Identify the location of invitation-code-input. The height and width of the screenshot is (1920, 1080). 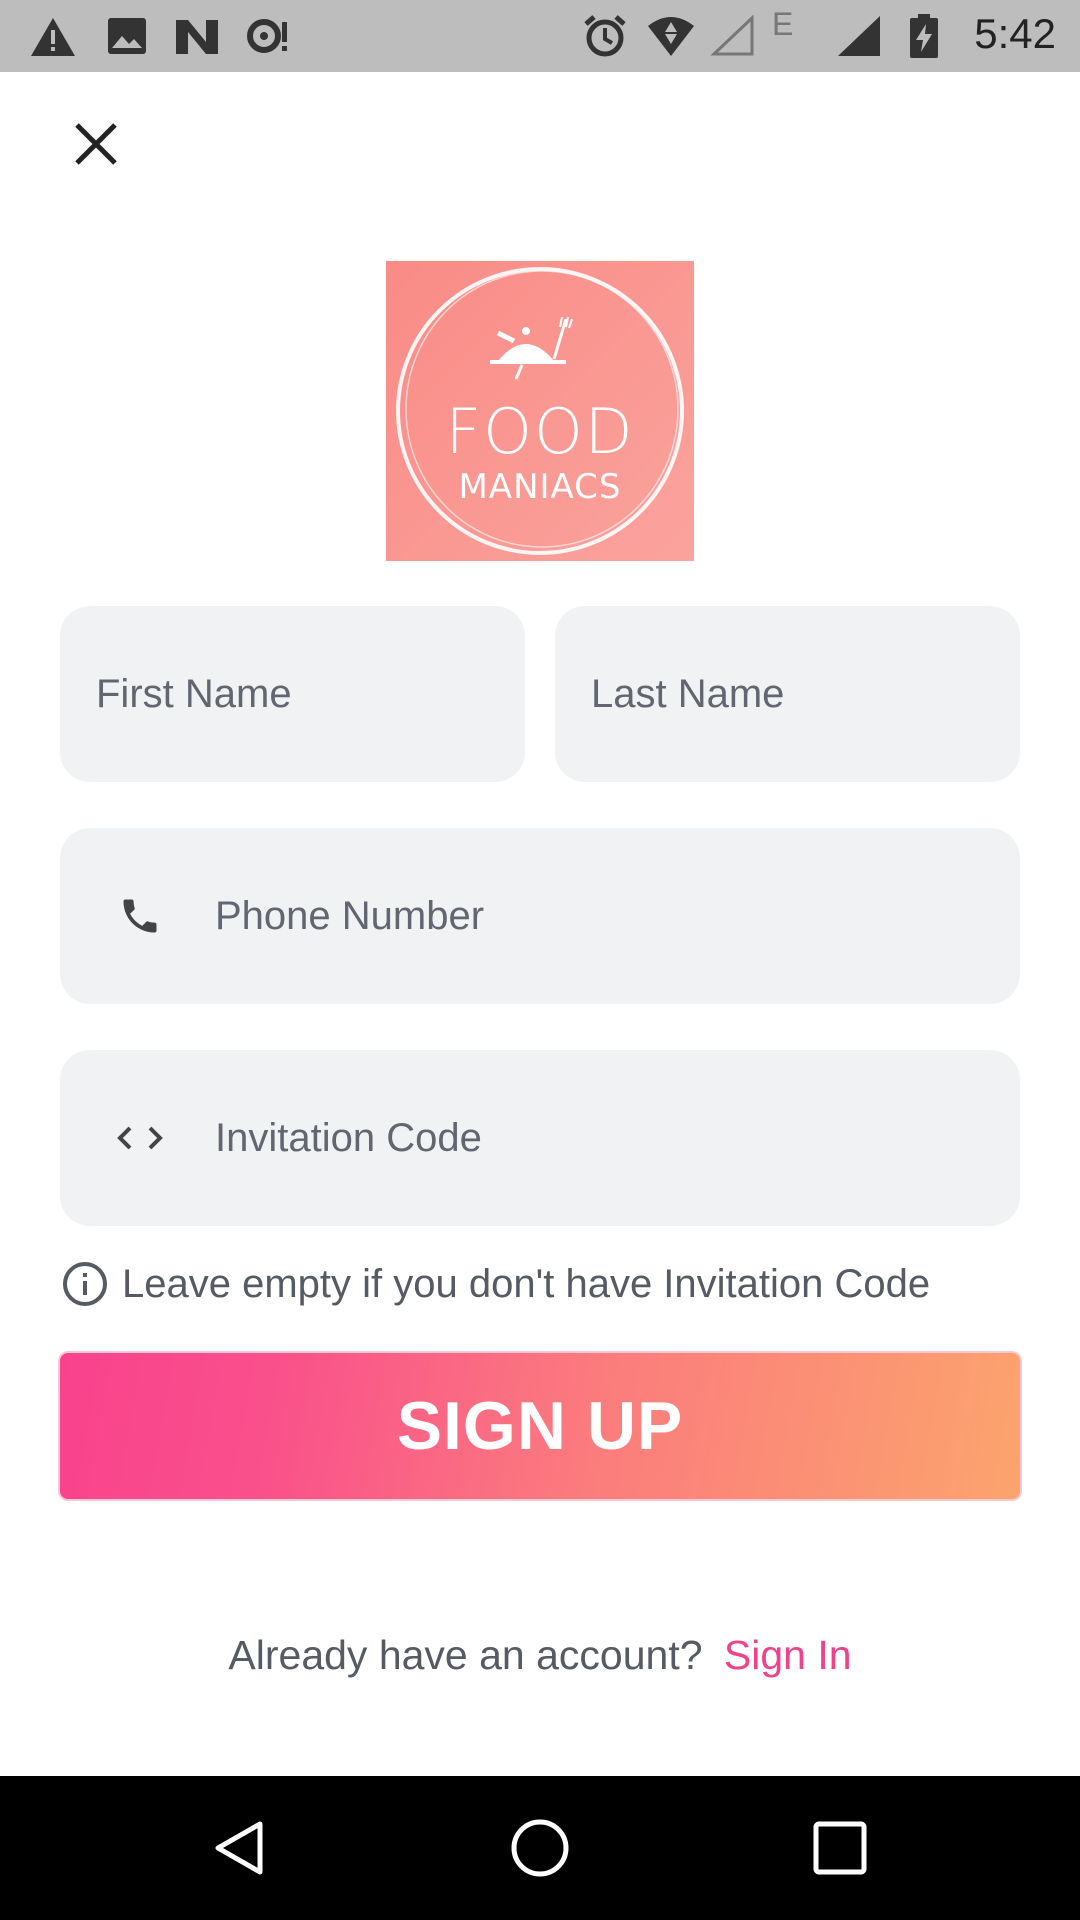
(617, 1138).